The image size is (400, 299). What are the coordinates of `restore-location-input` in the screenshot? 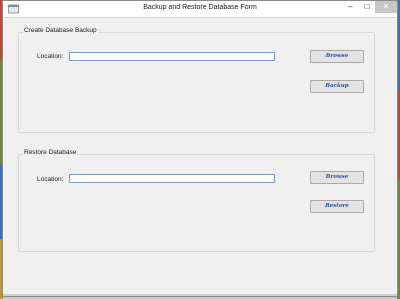 It's located at (172, 178).